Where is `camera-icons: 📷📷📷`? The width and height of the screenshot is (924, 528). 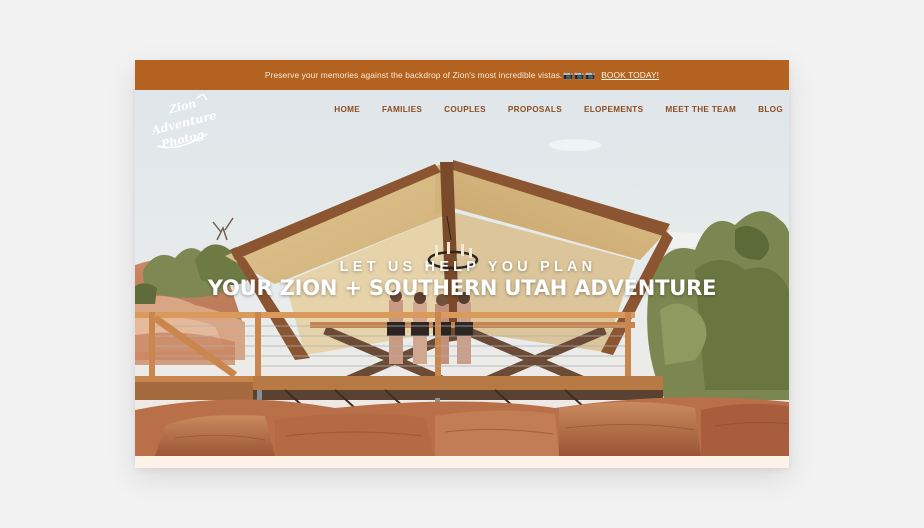
camera-icons: 📷📷📷 is located at coordinates (580, 75).